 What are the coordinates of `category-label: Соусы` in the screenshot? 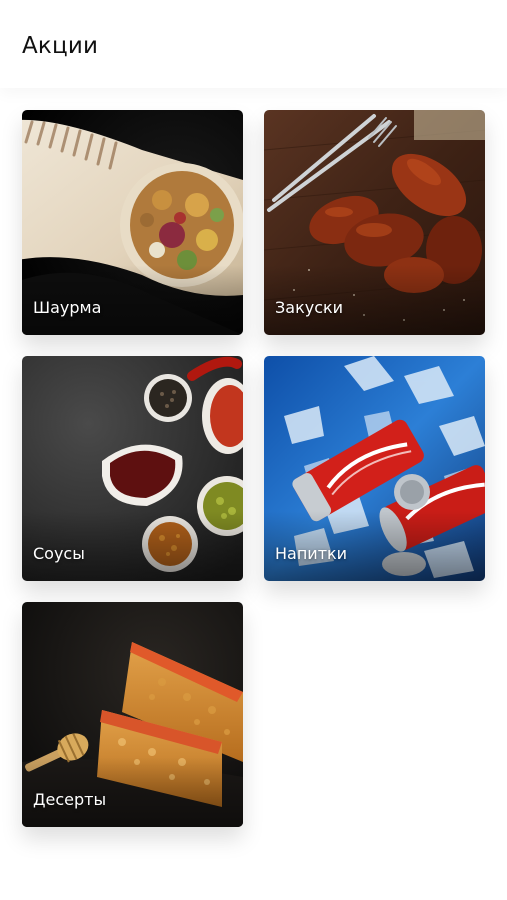 It's located at (59, 553).